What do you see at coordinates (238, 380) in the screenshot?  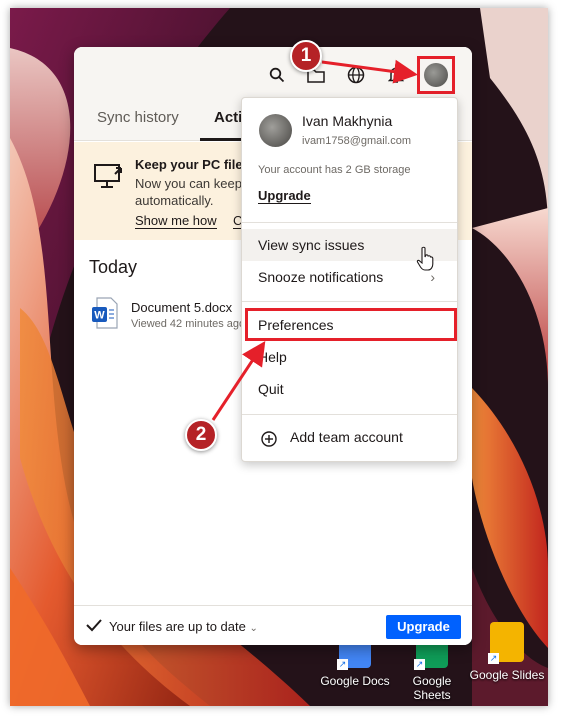 I see `arrow-to-preferences` at bounding box center [238, 380].